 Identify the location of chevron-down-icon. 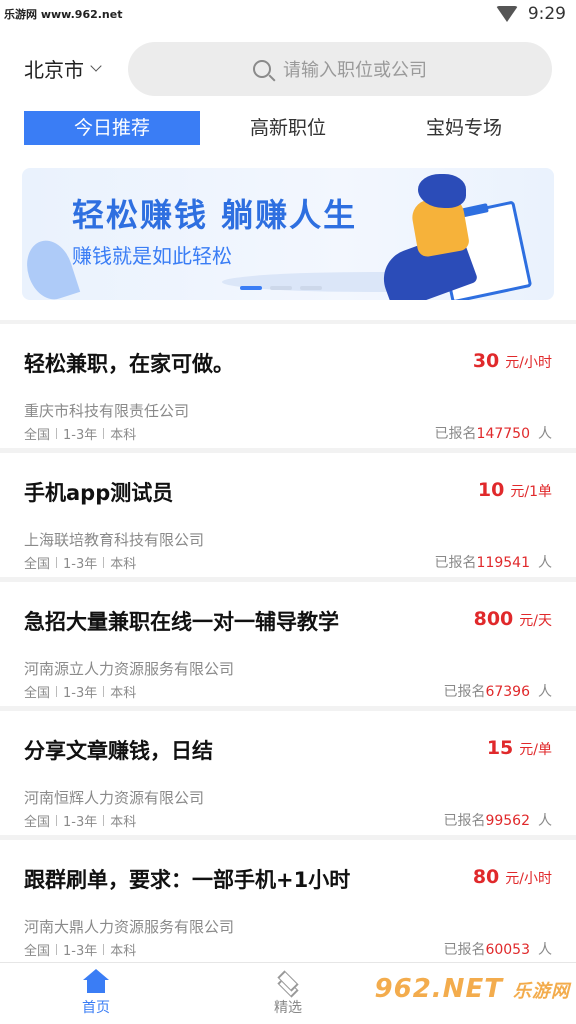
(96, 66).